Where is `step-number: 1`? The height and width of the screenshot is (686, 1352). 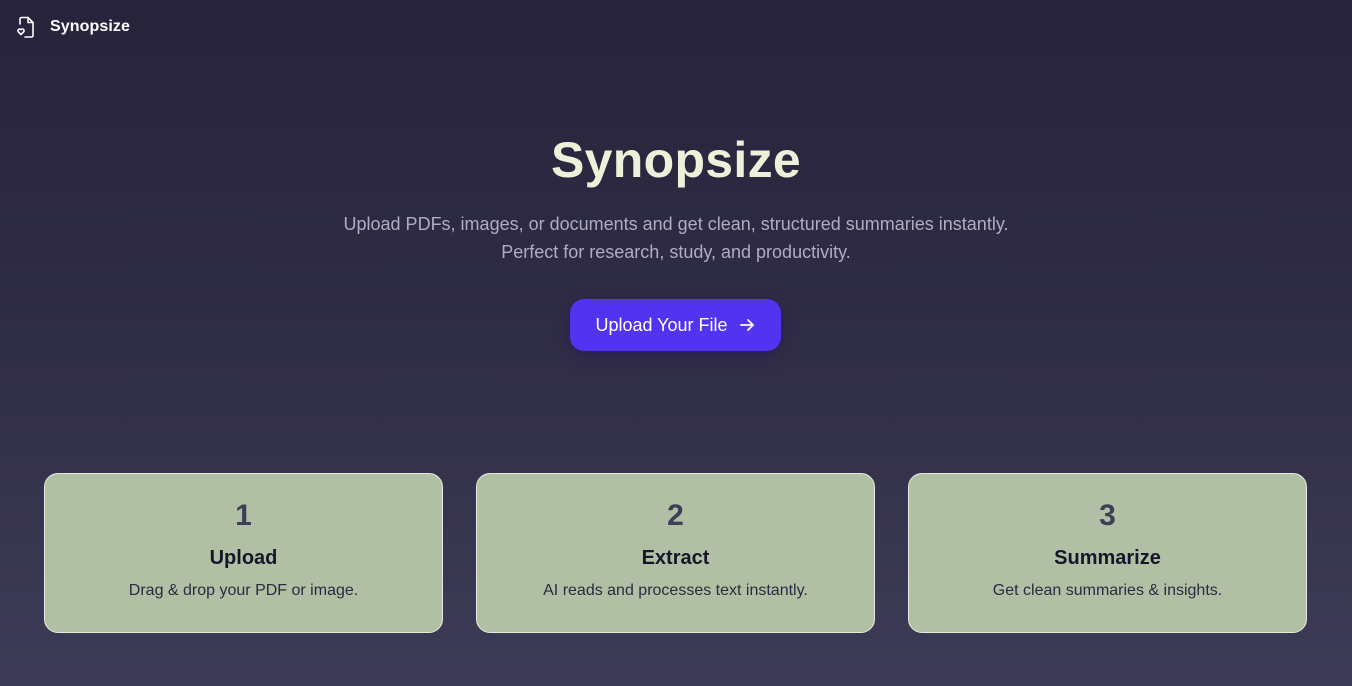
step-number: 1 is located at coordinates (243, 515).